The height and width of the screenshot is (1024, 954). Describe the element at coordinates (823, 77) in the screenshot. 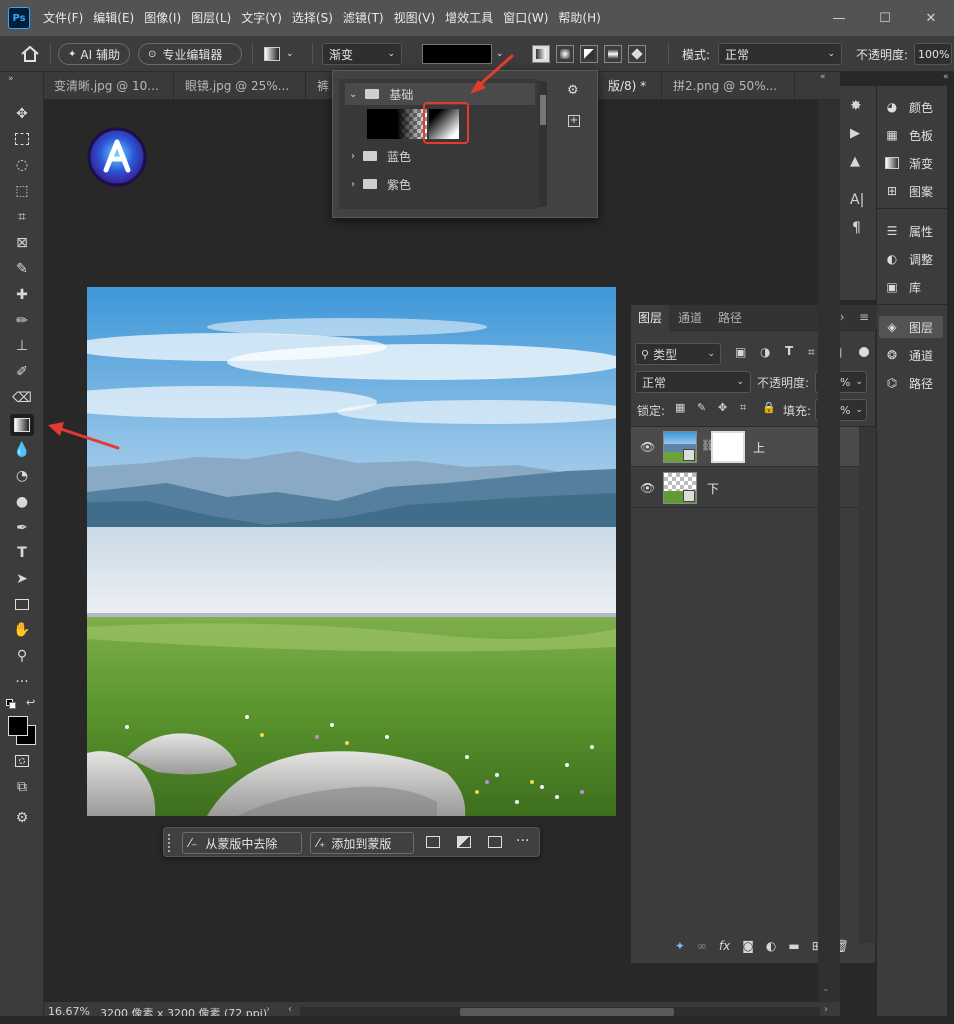

I see `dock-icon-collapse: «` at that location.